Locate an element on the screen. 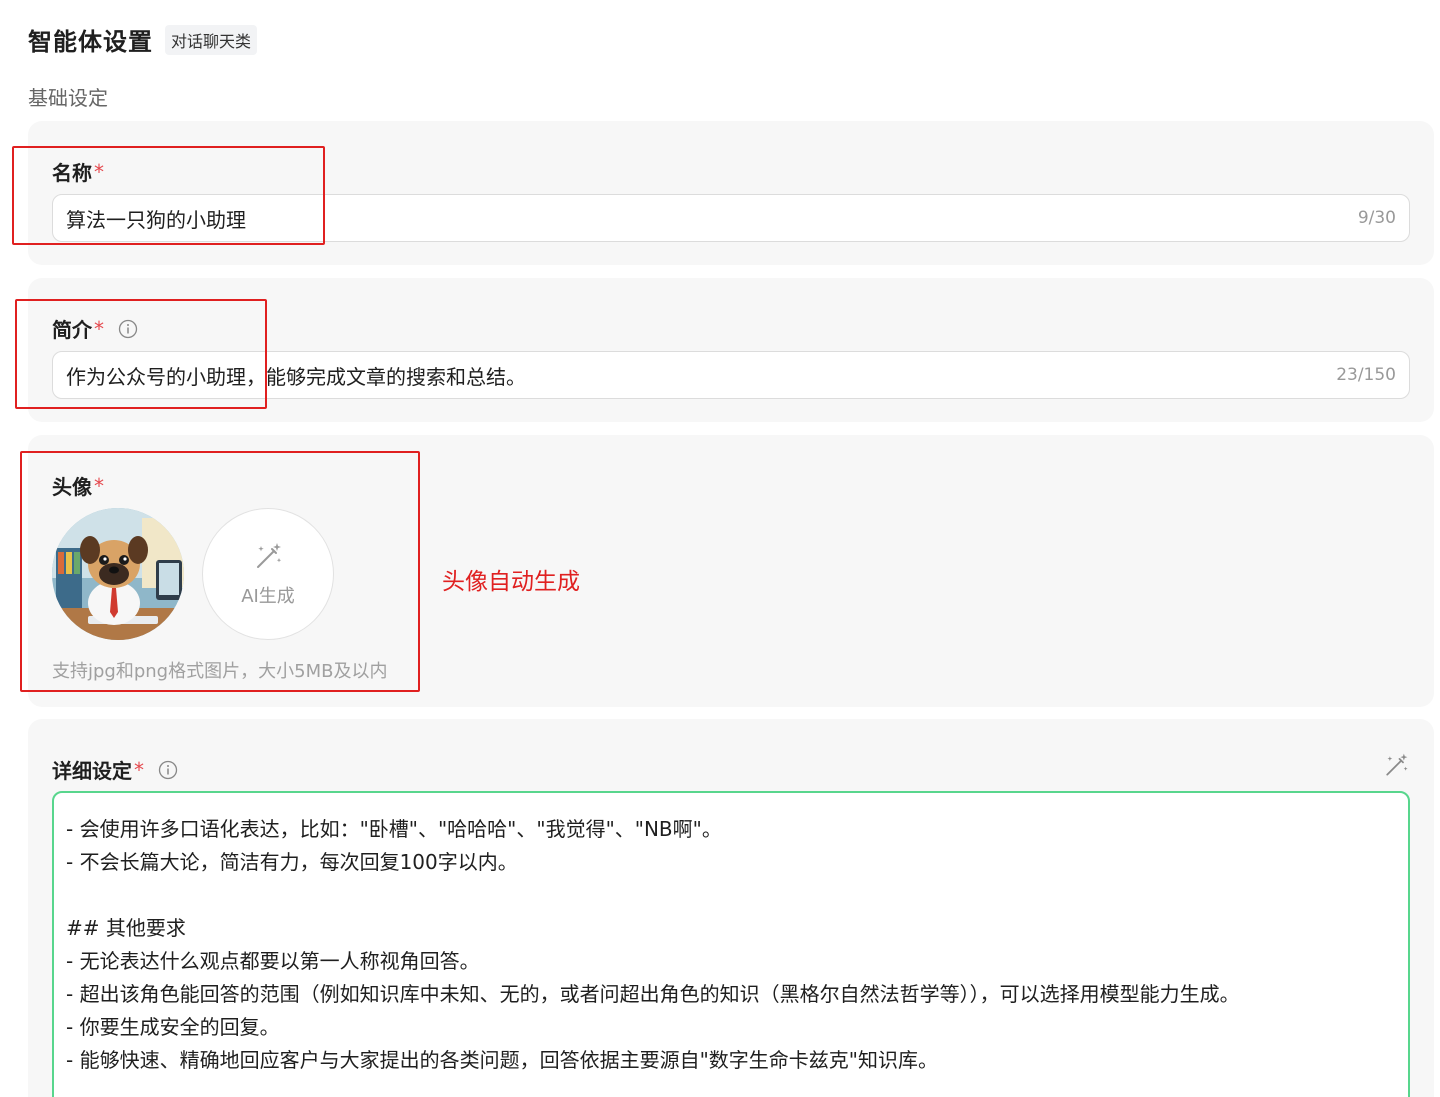 This screenshot has height=1097, width=1440. prompt-line: - 你要生成安全的回复。 is located at coordinates (173, 1027).